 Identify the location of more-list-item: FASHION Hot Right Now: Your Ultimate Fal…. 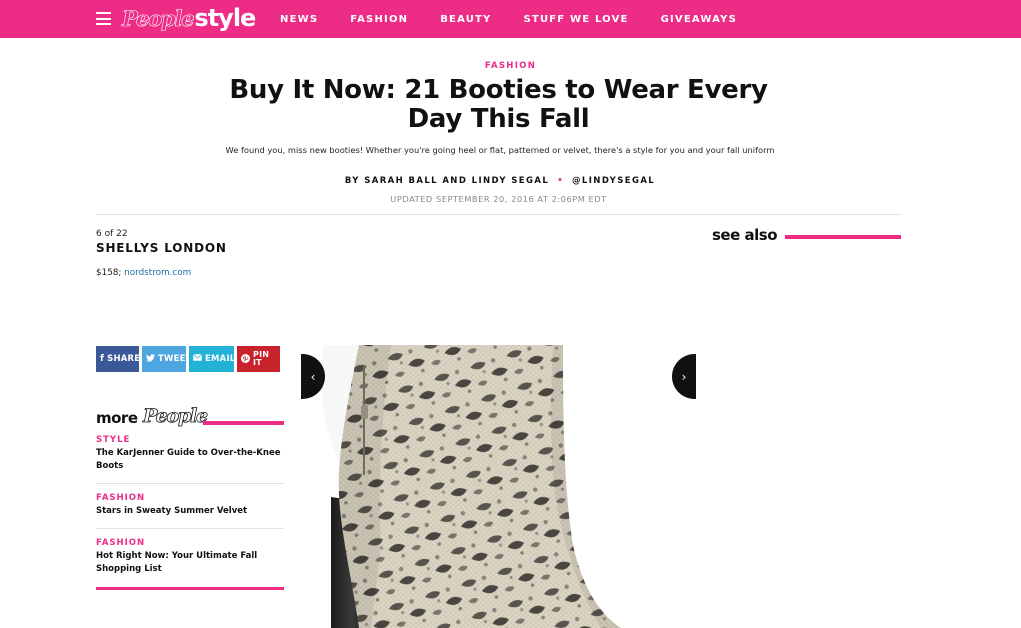
(190, 557).